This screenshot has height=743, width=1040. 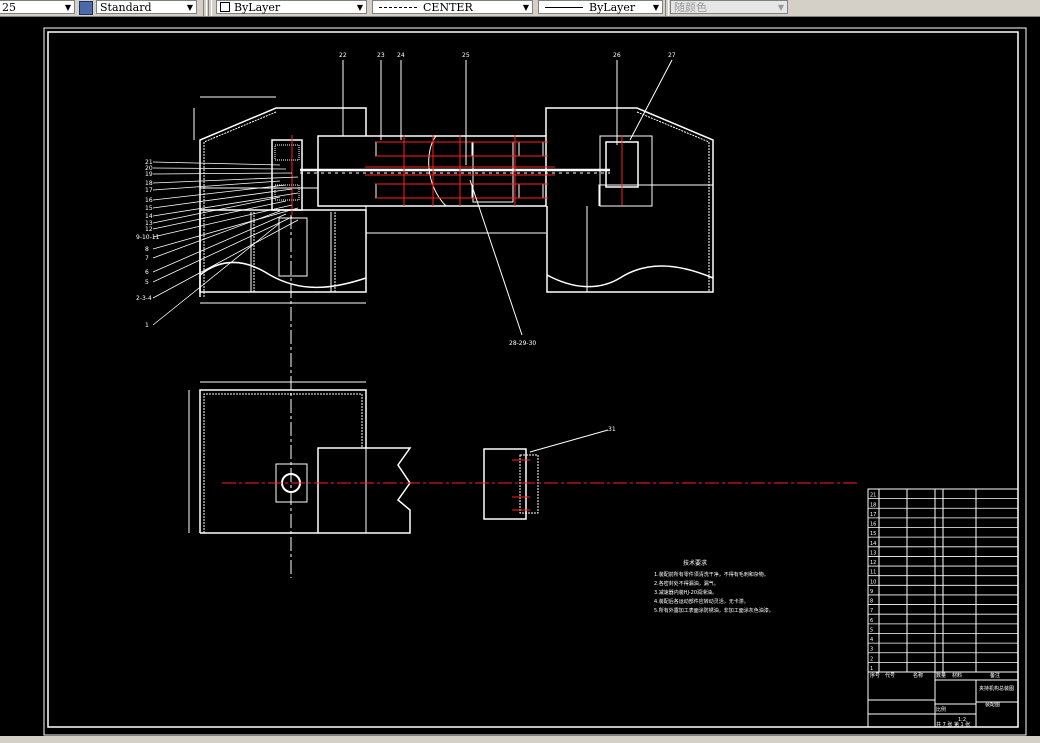 What do you see at coordinates (612, 7) in the screenshot?
I see `lineweight-value: ByLayer` at bounding box center [612, 7].